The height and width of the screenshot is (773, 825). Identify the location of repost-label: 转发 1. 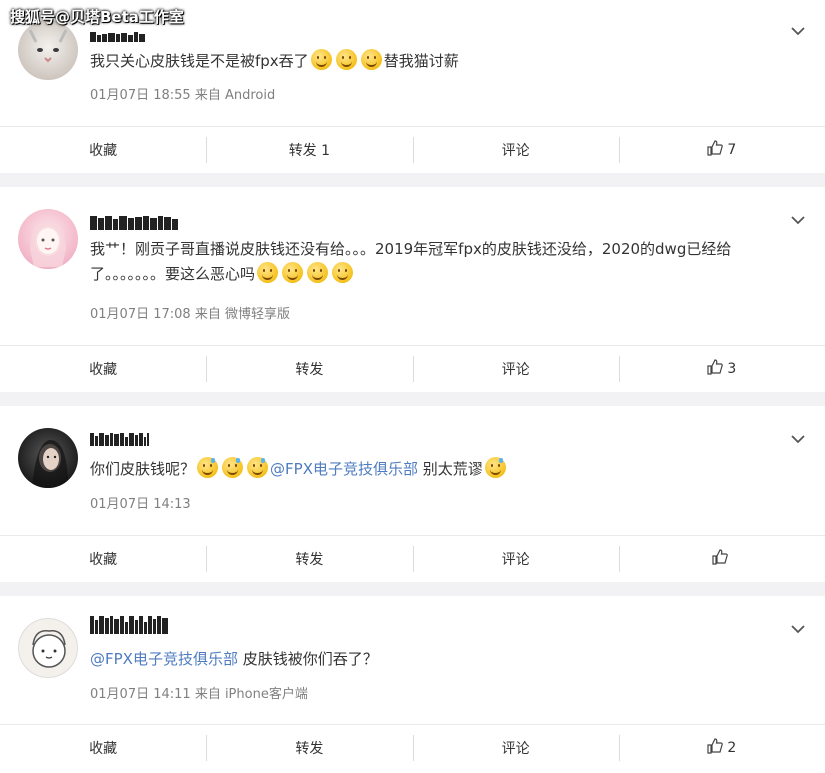
(309, 150).